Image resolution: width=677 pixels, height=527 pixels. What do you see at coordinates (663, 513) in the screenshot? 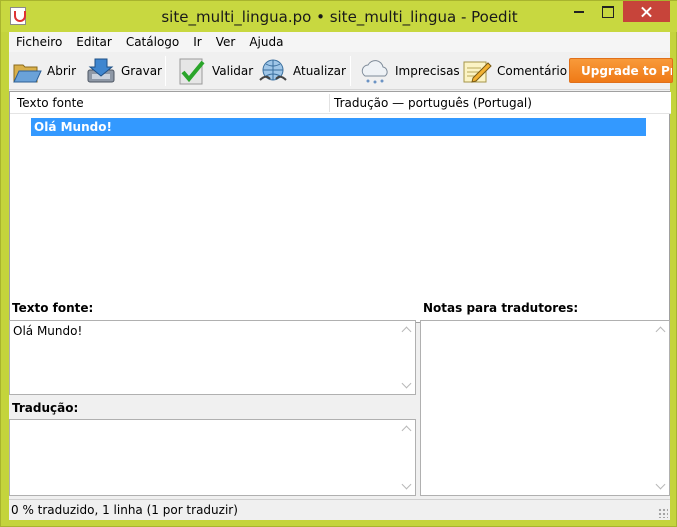
I see `resize-grip` at bounding box center [663, 513].